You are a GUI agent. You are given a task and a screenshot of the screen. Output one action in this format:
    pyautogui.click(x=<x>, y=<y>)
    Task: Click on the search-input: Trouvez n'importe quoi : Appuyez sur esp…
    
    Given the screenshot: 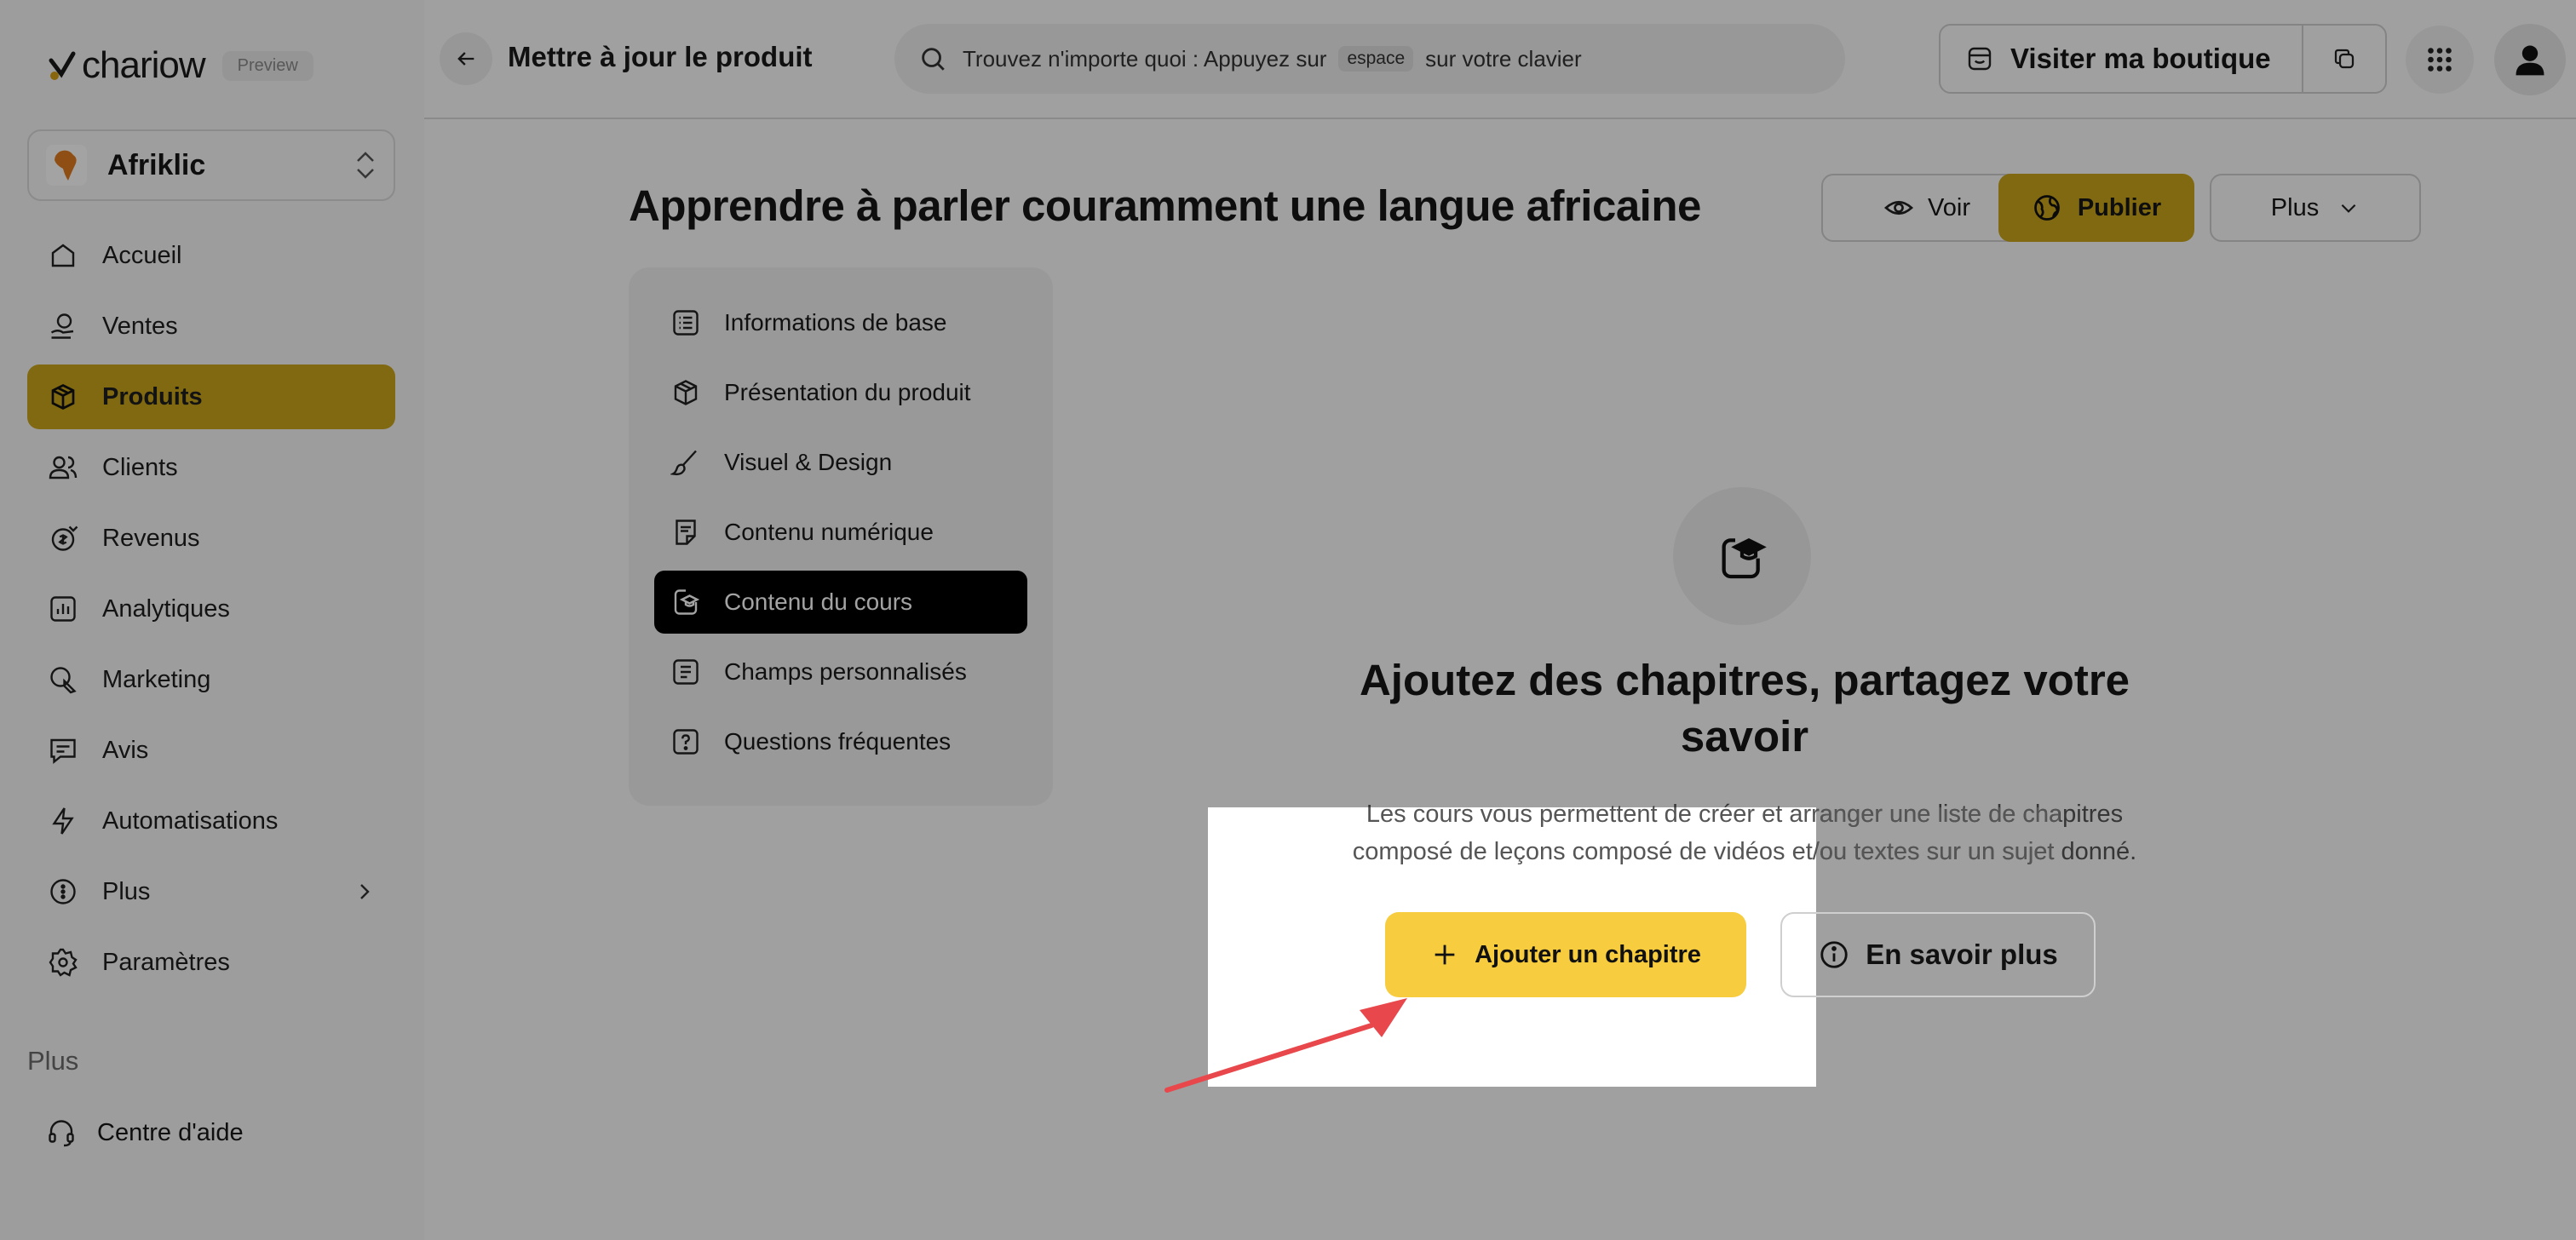 What is the action you would take?
    pyautogui.click(x=1370, y=59)
    